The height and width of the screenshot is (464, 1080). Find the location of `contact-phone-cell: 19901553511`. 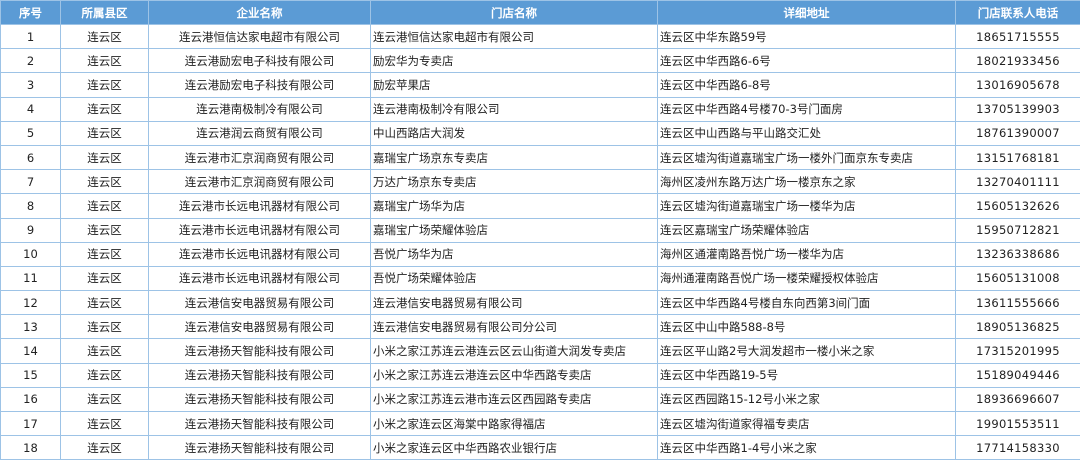

contact-phone-cell: 19901553511 is located at coordinates (1017, 423).